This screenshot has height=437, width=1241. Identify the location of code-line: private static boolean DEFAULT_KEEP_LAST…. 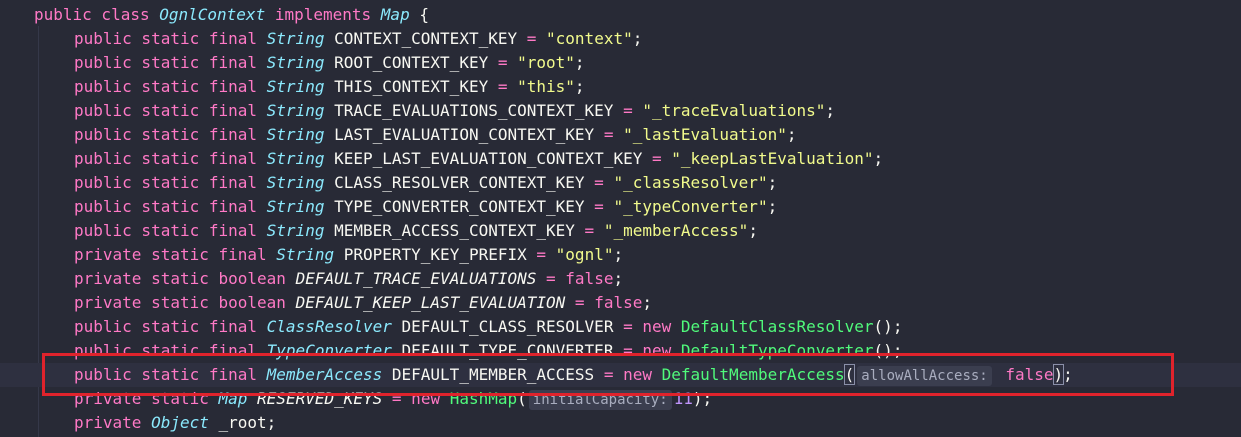
(620, 303).